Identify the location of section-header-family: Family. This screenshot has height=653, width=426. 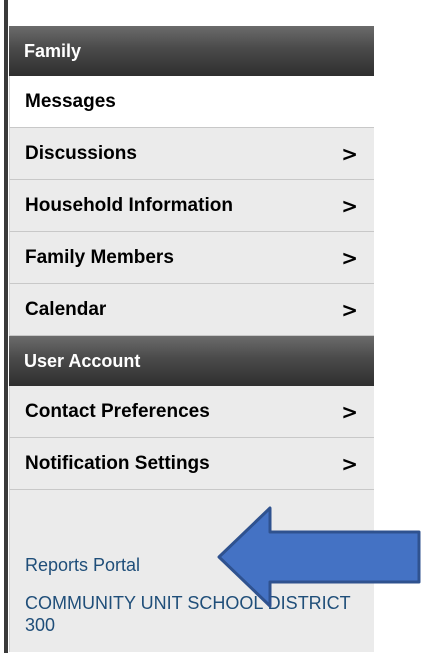
(191, 51).